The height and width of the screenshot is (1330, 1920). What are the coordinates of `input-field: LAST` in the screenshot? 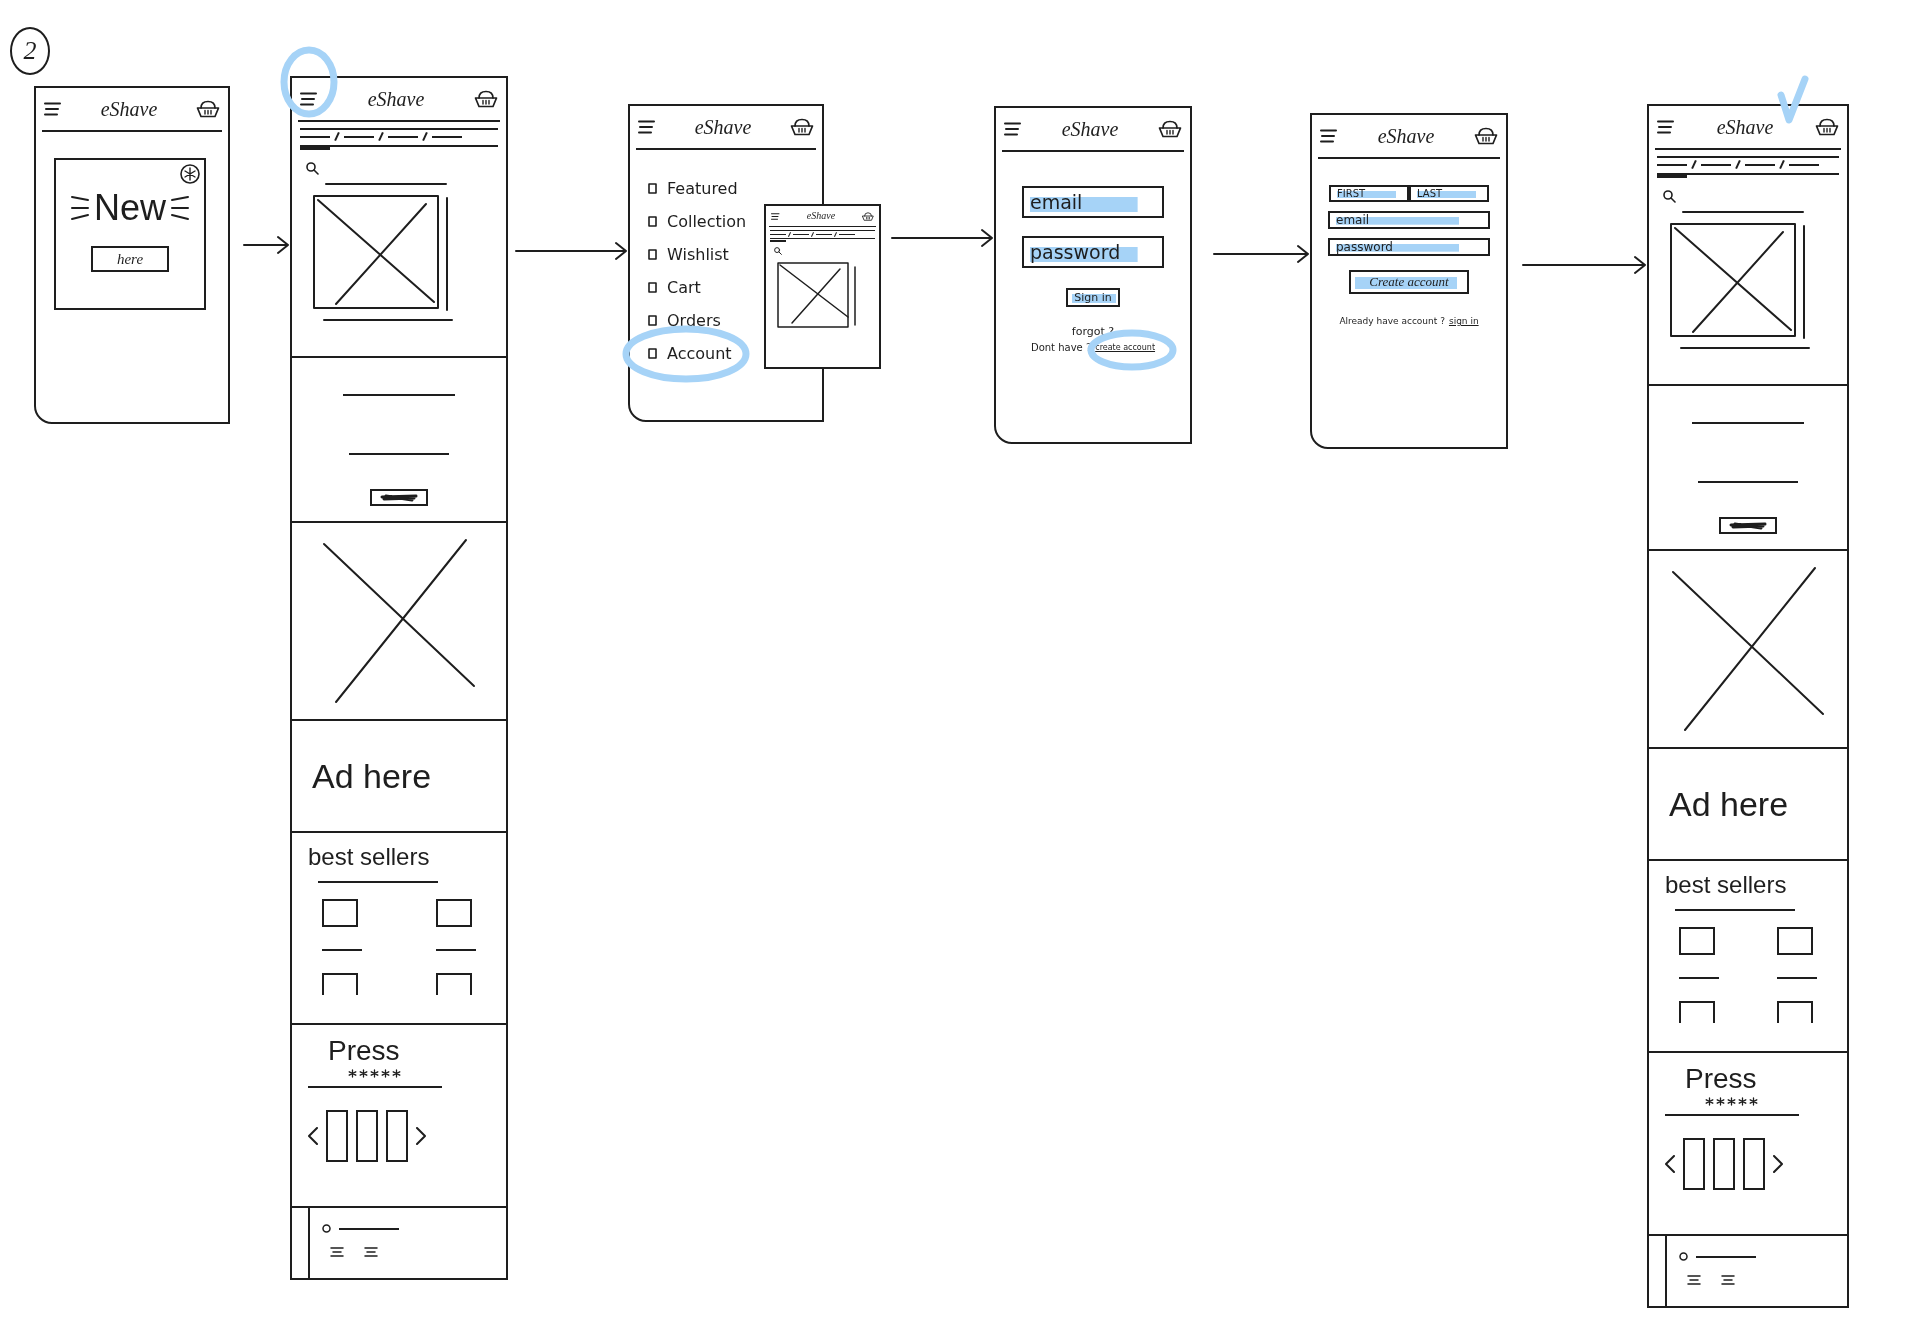 It's located at (1449, 193).